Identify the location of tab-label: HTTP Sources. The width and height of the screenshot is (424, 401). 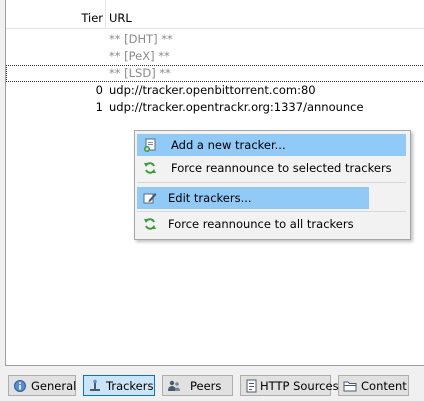
(299, 386).